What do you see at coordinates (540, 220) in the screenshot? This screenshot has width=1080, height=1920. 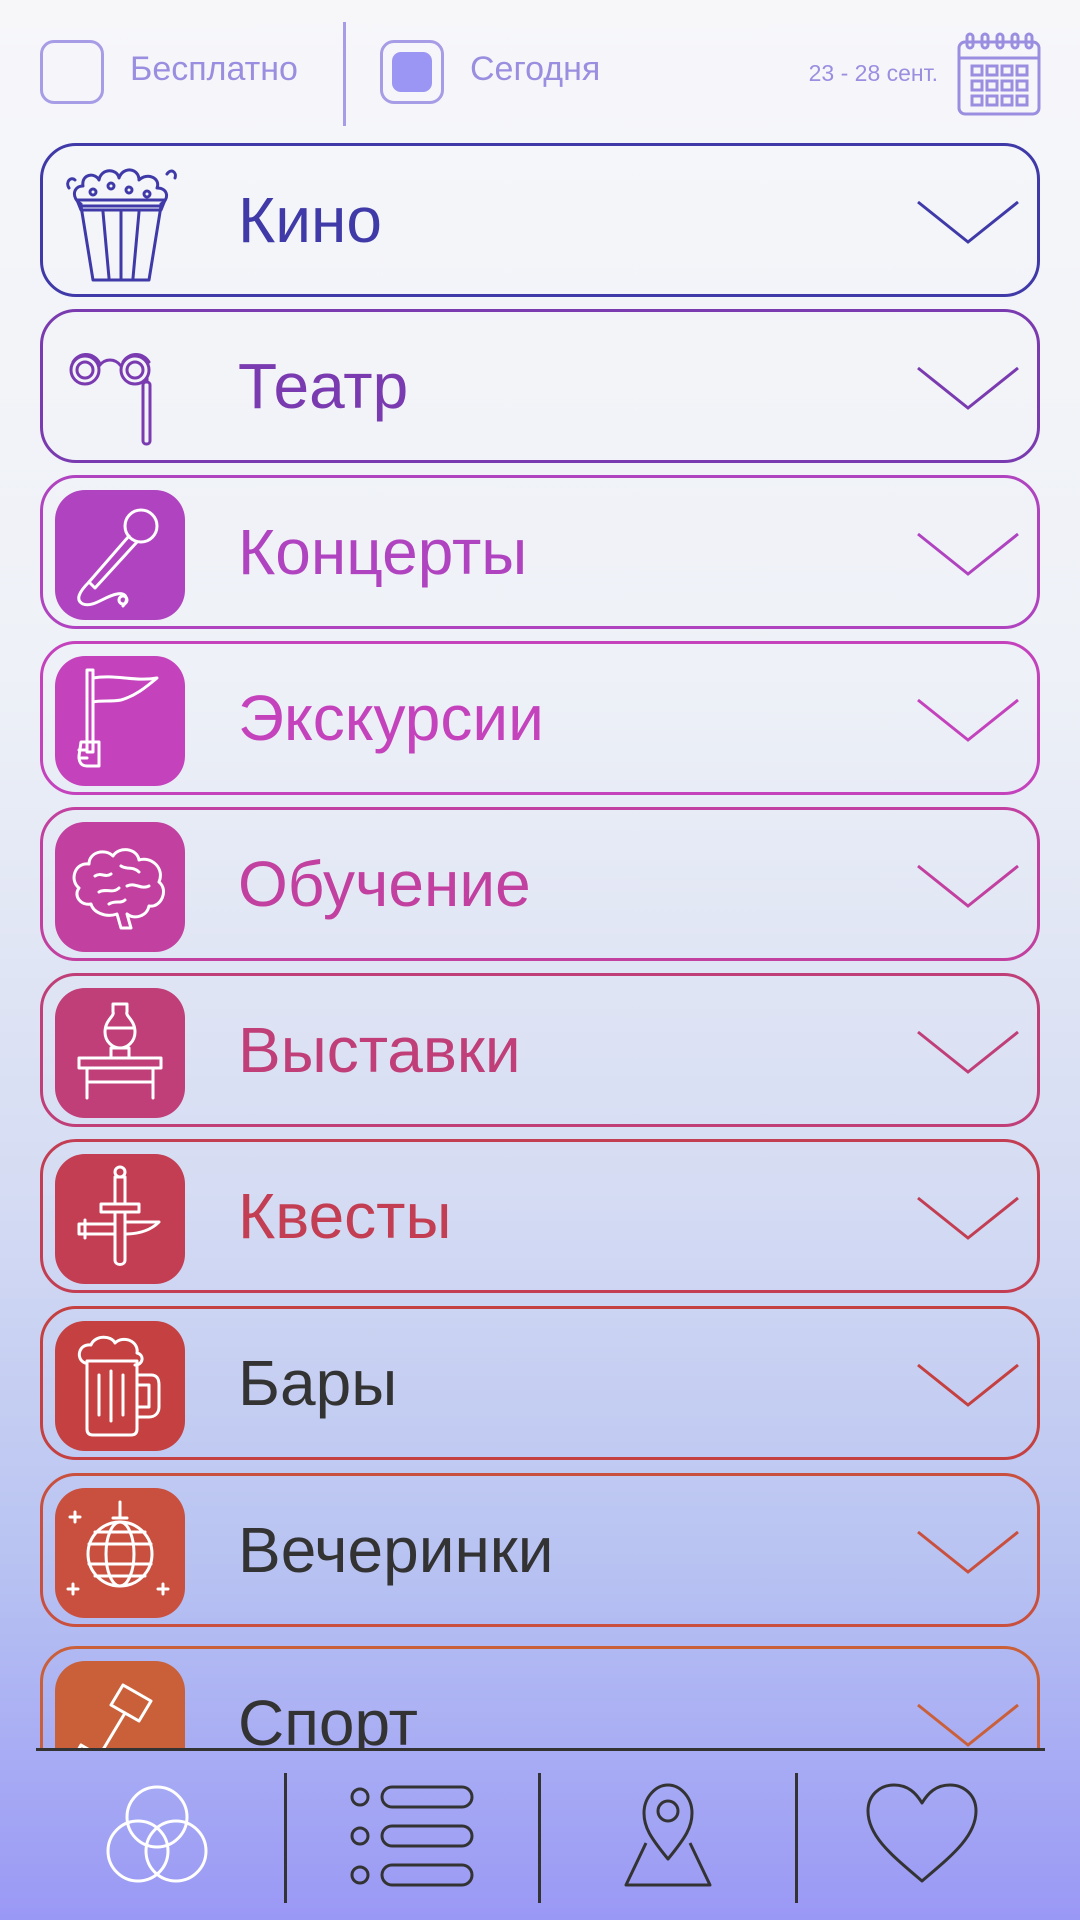 I see `category-kino: Кино` at bounding box center [540, 220].